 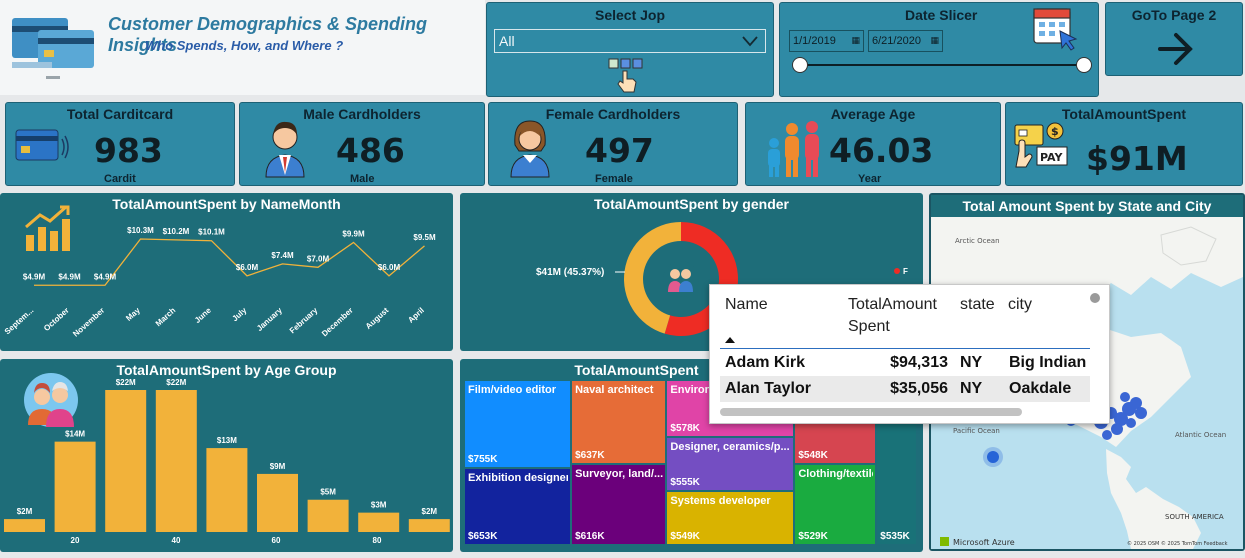 What do you see at coordinates (518, 478) in the screenshot?
I see `treemap-tile-label: Exhibition designer` at bounding box center [518, 478].